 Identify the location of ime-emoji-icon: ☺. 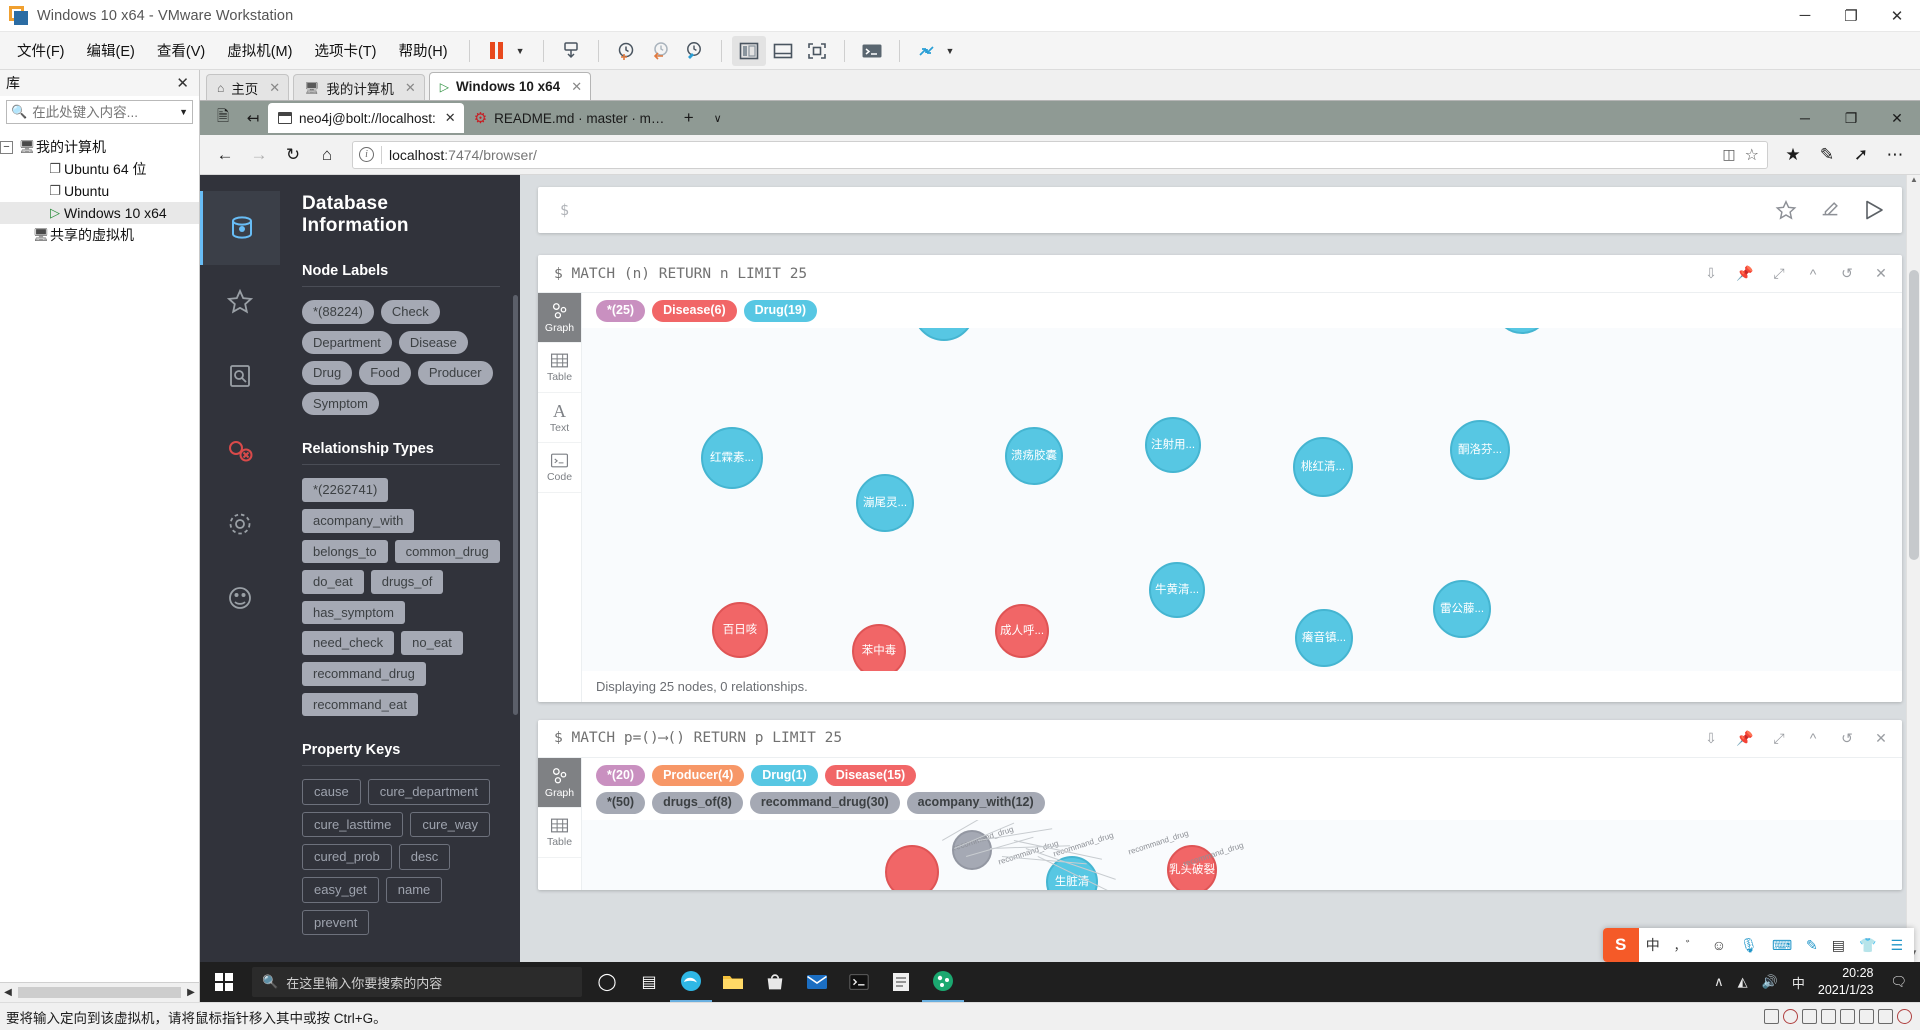
(1719, 945).